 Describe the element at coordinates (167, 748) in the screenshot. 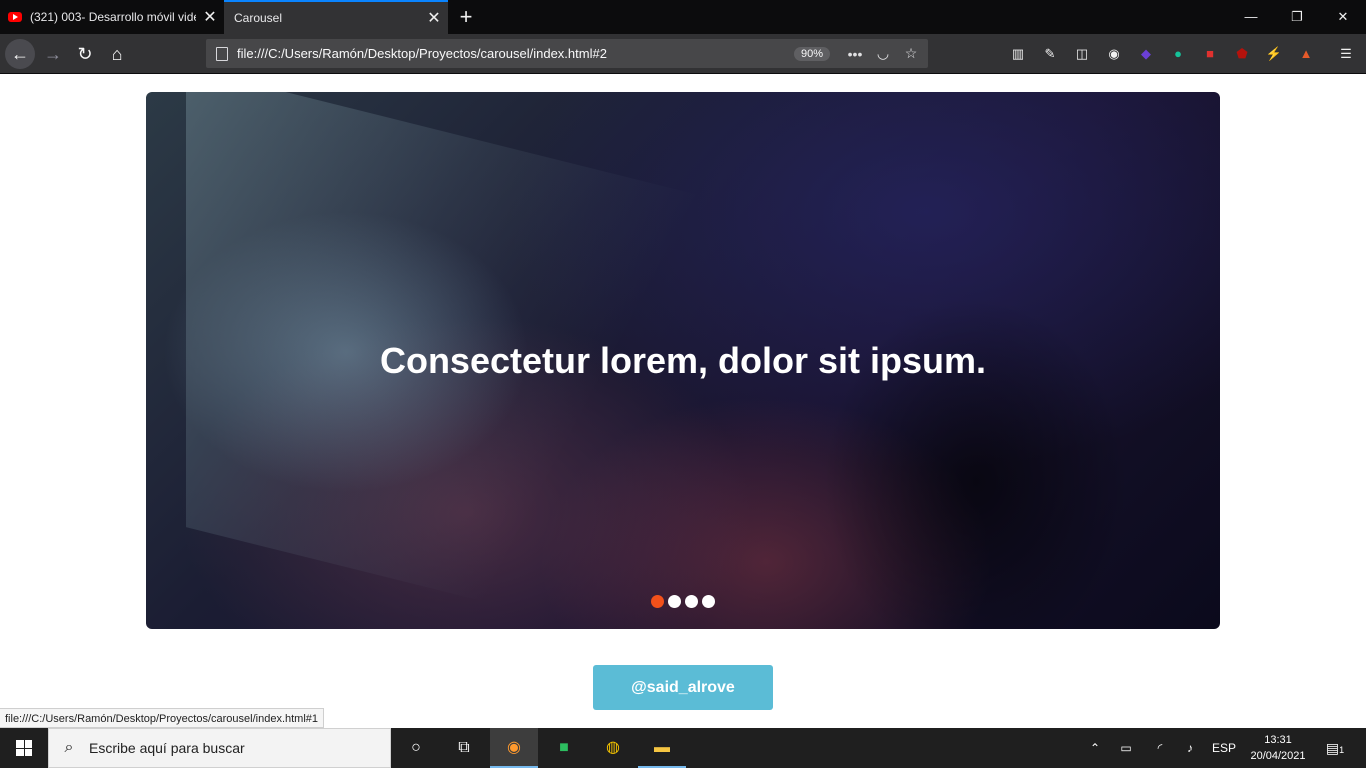

I see `search-placeholder: Escribe aquí para buscar` at that location.